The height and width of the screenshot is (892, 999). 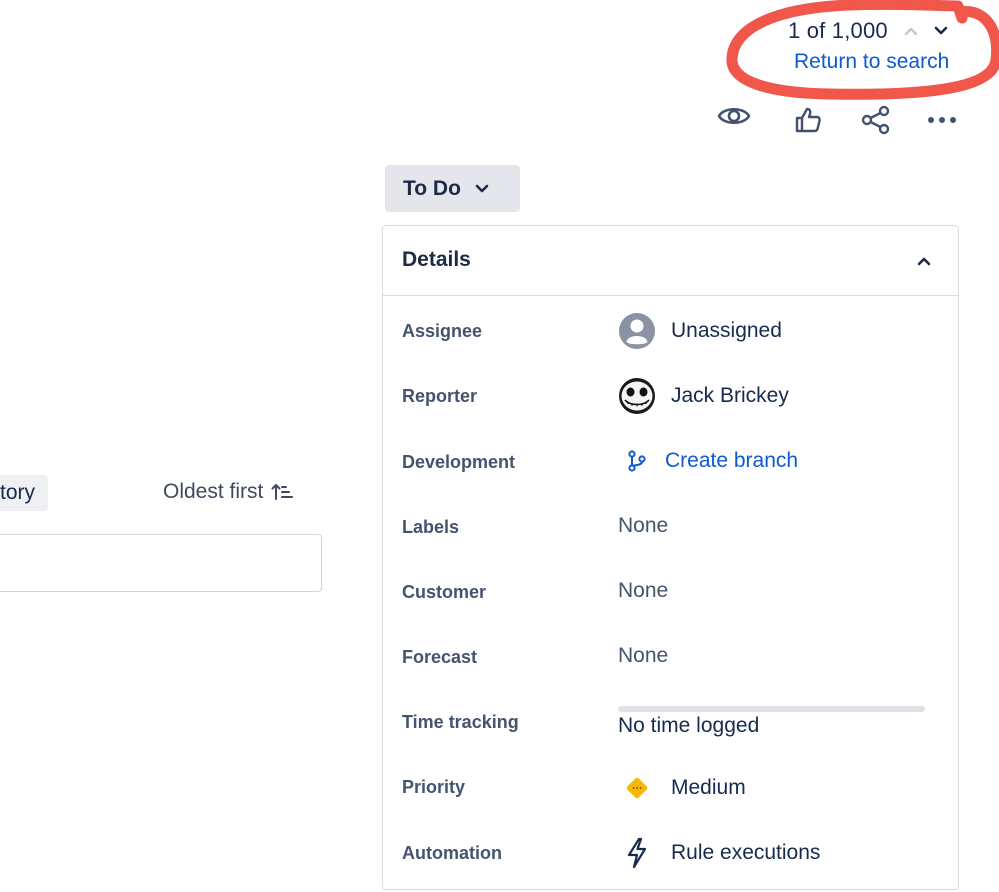 I want to click on issue-pager-count: 1 of 1,000, so click(x=838, y=30).